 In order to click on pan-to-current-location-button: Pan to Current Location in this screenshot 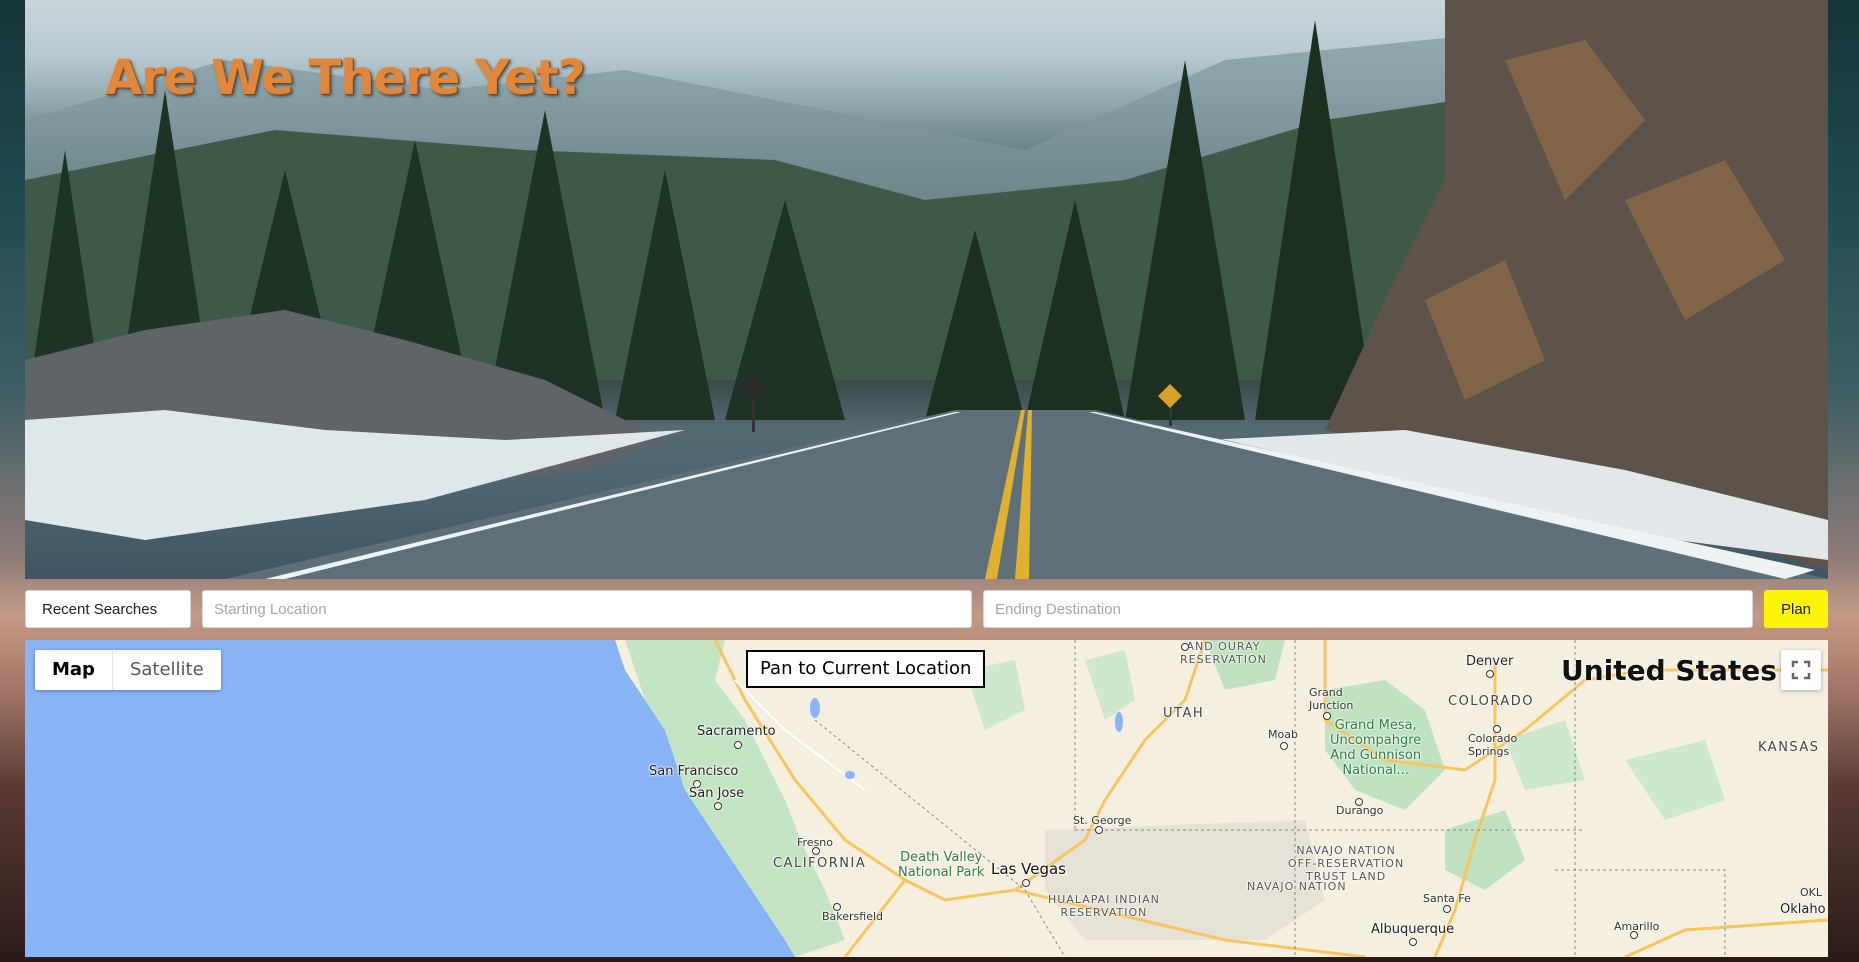, I will do `click(866, 669)`.